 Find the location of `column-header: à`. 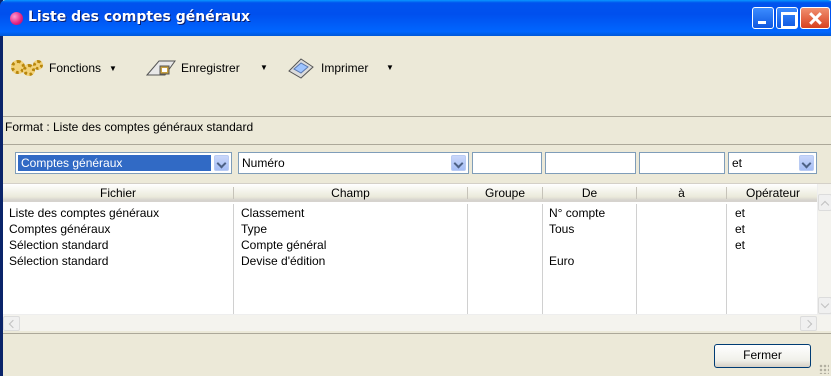

column-header: à is located at coordinates (681, 193).